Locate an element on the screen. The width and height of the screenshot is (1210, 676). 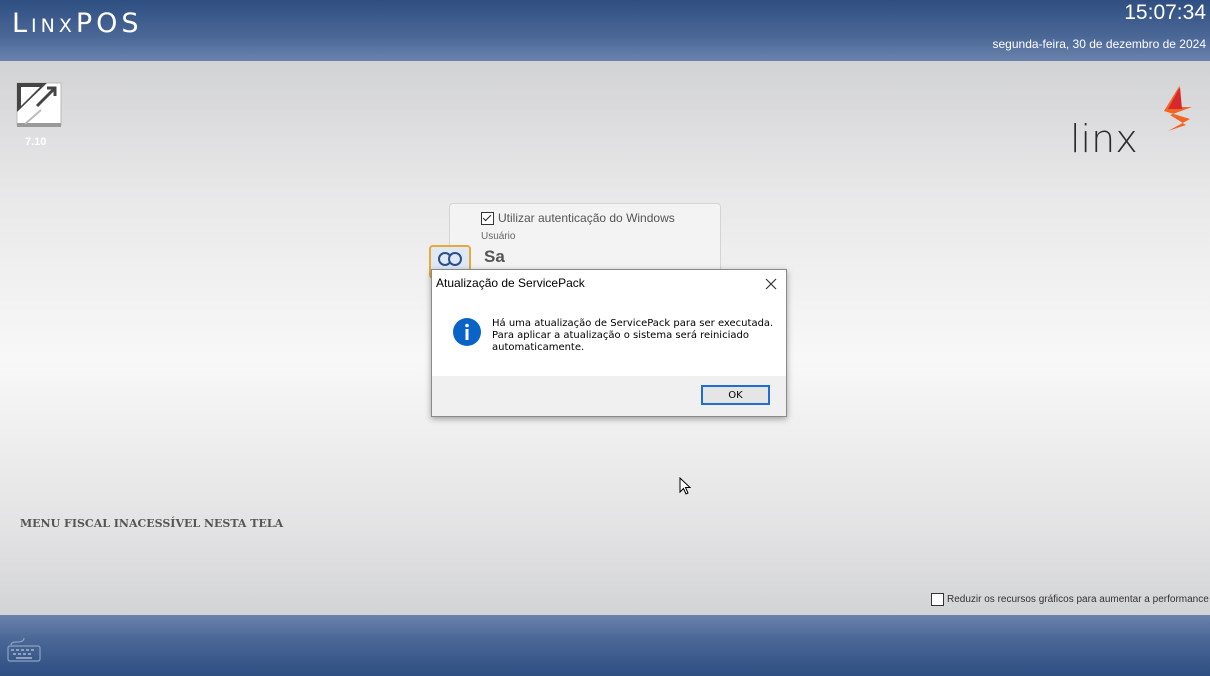
linx-logo: linx is located at coordinates (1130, 123).